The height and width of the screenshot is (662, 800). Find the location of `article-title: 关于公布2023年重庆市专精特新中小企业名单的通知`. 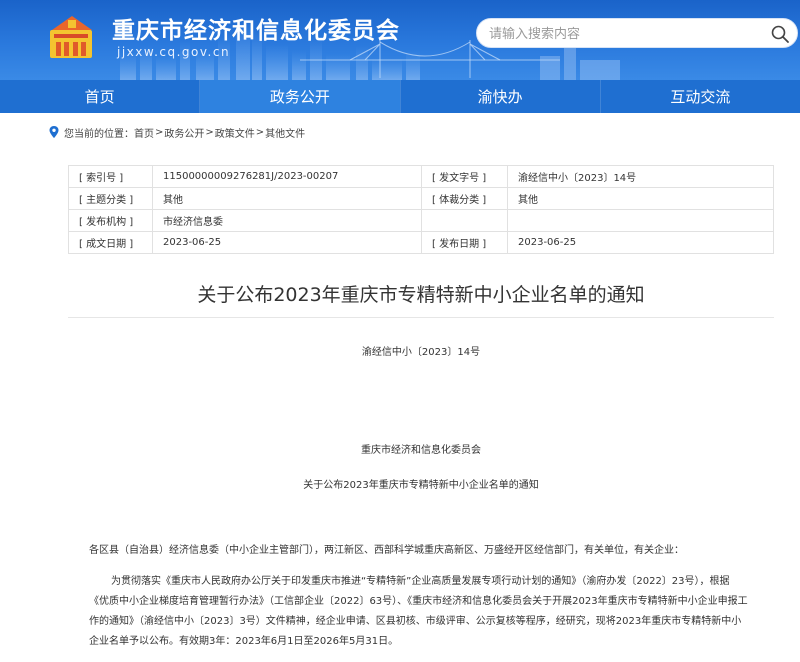

article-title: 关于公布2023年重庆市专精特新中小企业名单的通知 is located at coordinates (421, 295).